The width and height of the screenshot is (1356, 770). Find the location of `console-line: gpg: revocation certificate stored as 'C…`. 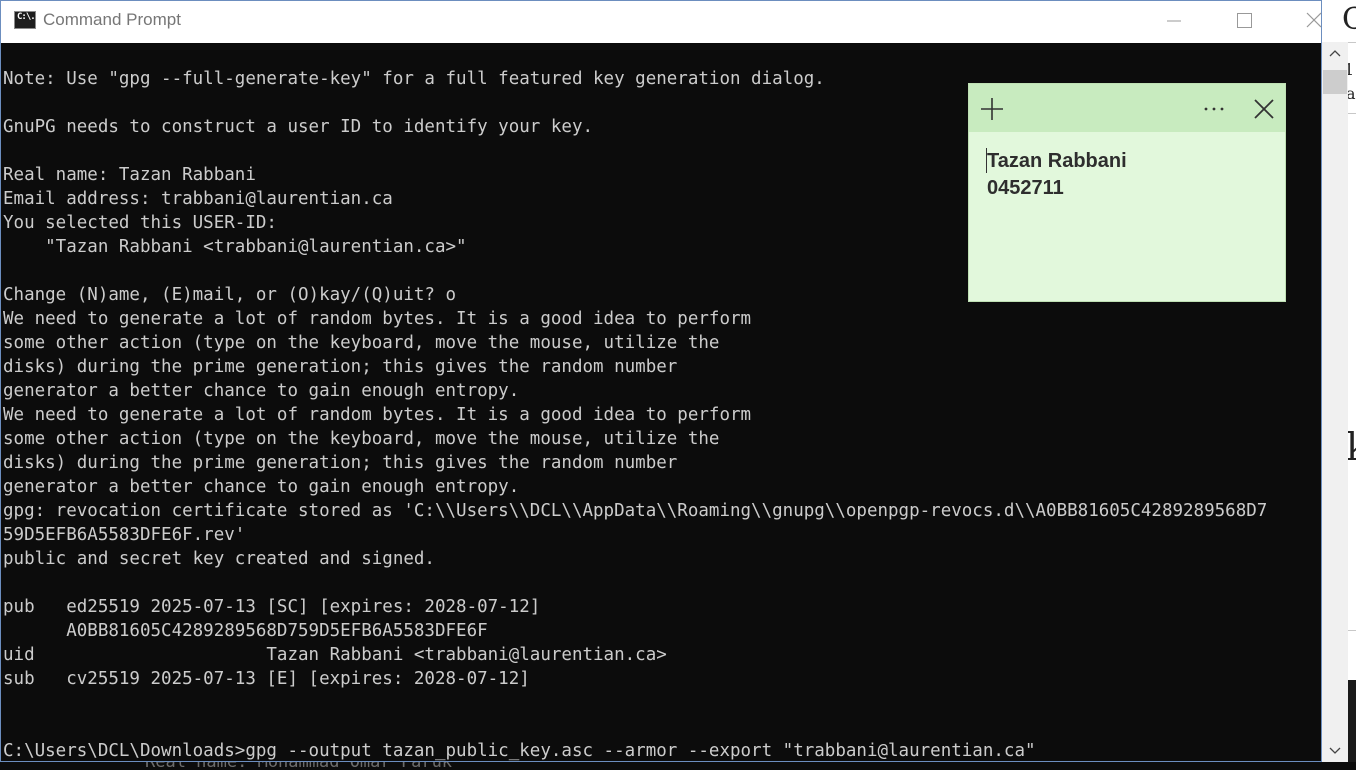

console-line: gpg: revocation certificate stored as 'C… is located at coordinates (635, 511).